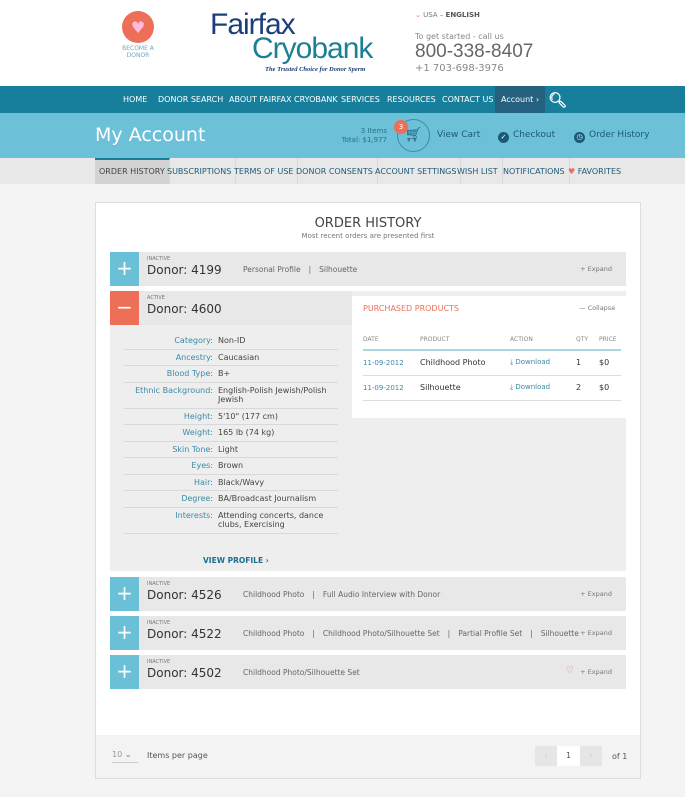 The height and width of the screenshot is (797, 685). What do you see at coordinates (228, 449) in the screenshot?
I see `detail-value: Light` at bounding box center [228, 449].